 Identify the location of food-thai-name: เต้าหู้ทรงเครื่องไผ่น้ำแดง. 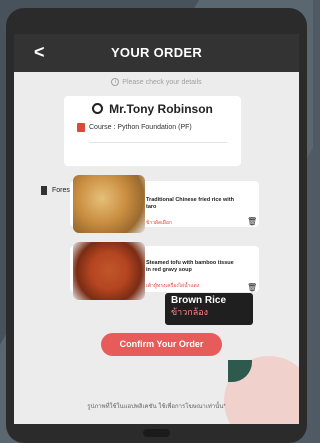
(173, 286).